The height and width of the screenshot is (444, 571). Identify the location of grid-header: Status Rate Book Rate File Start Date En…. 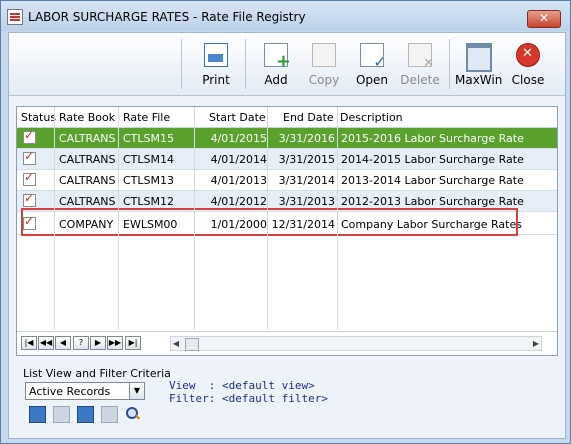
(287, 117).